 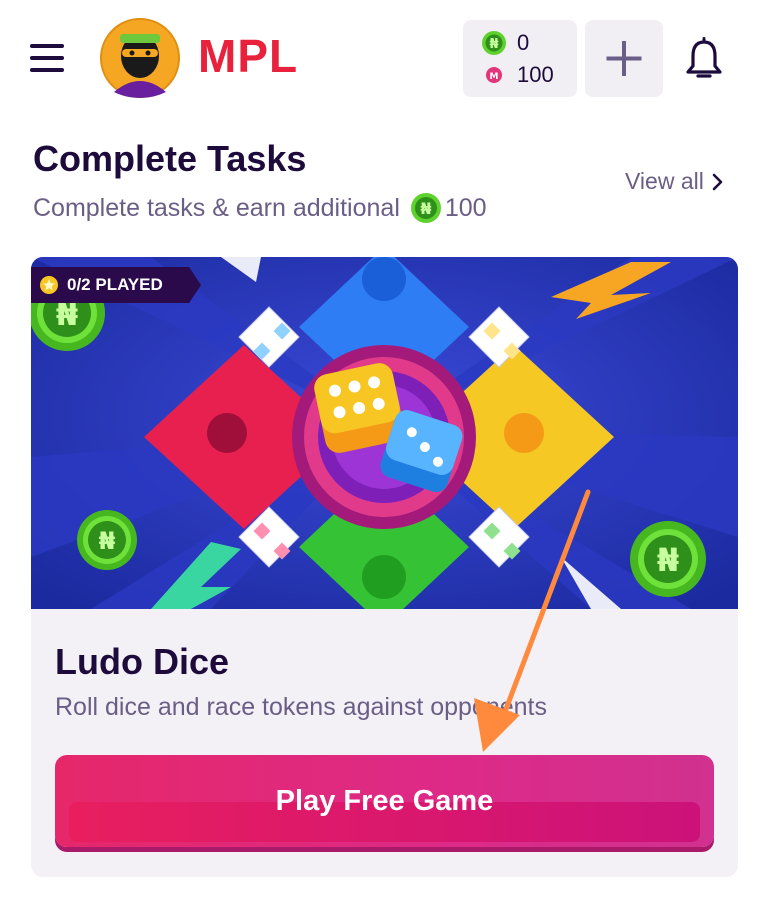 I want to click on svg-text: MPL, so click(x=248, y=56).